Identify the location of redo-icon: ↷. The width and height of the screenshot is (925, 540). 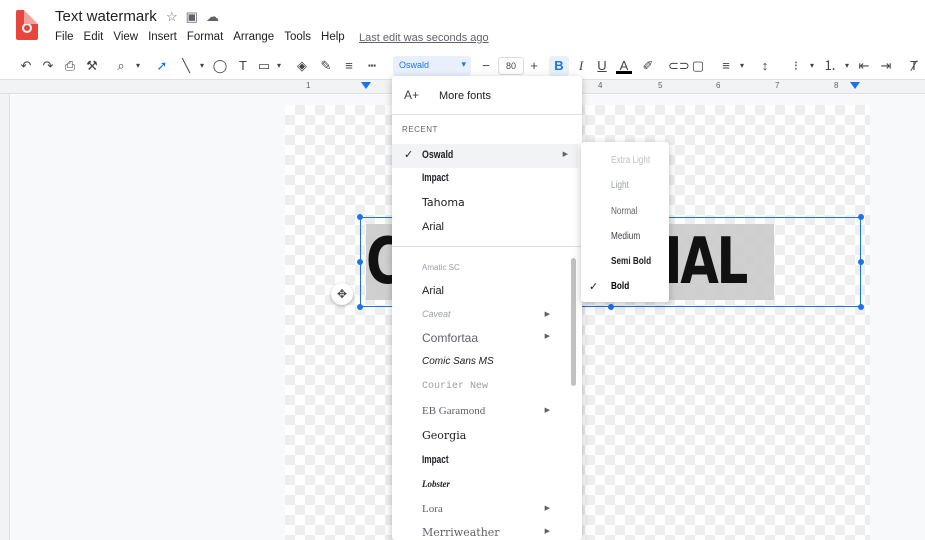
(48, 66).